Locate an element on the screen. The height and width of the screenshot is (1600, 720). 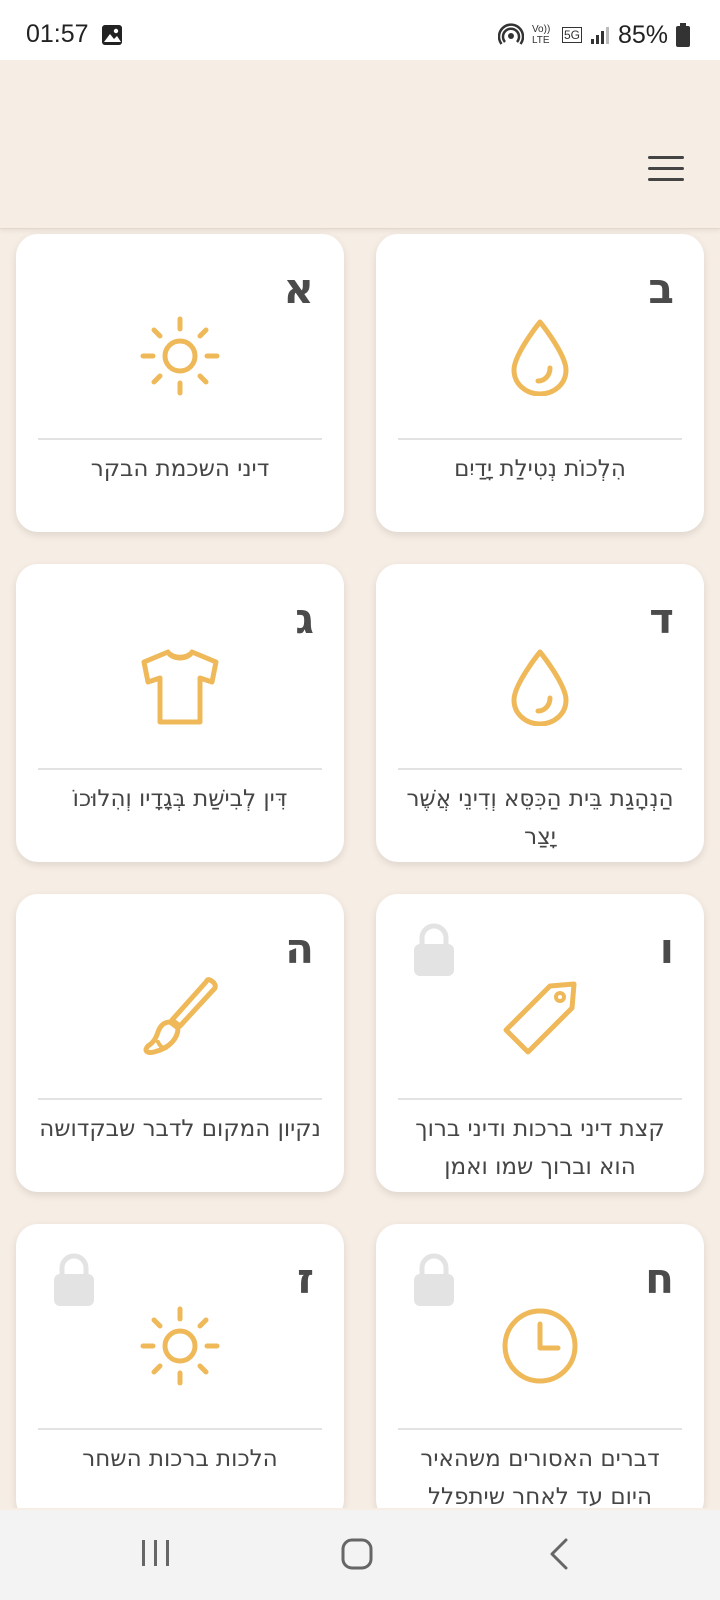
tag-icon is located at coordinates (540, 1018).